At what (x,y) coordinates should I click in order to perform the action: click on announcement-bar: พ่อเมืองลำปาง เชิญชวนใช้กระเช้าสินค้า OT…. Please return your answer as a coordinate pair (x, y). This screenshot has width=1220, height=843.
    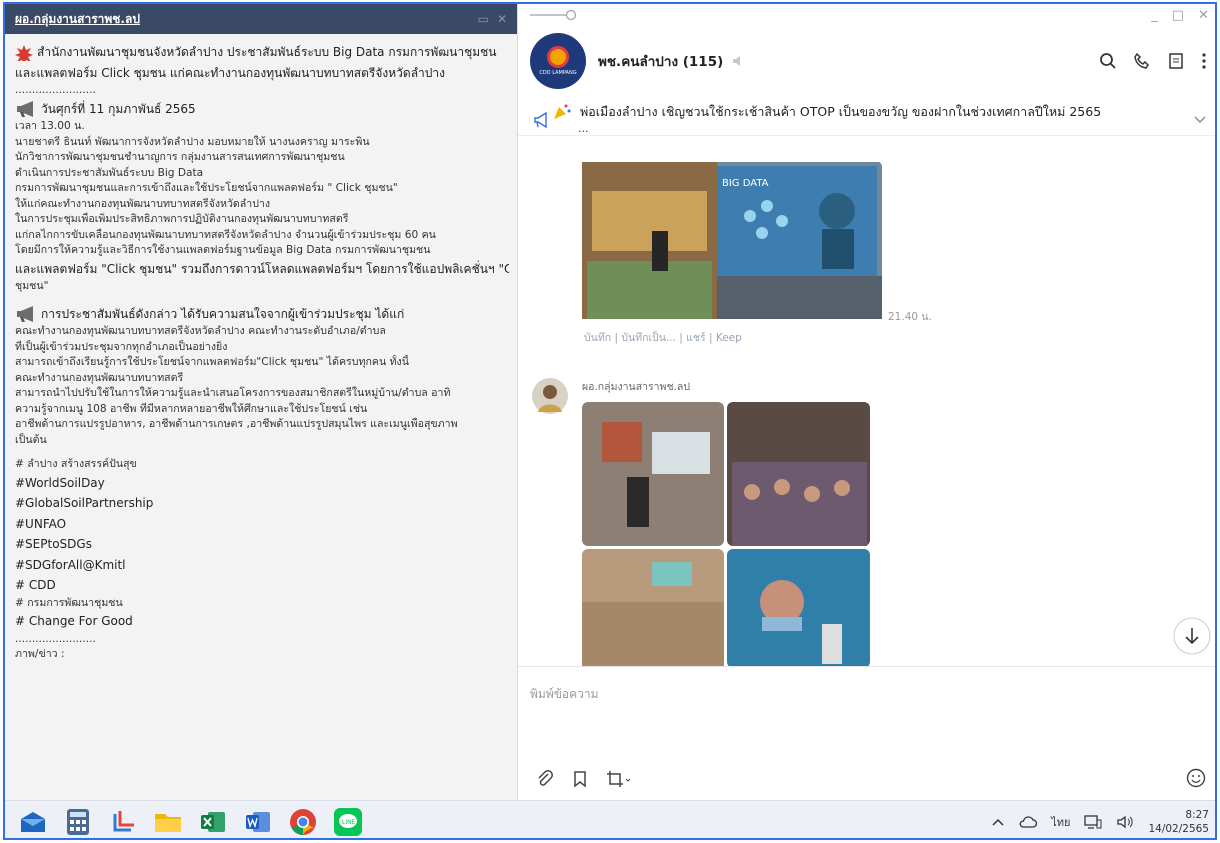
    Looking at the image, I should click on (866, 116).